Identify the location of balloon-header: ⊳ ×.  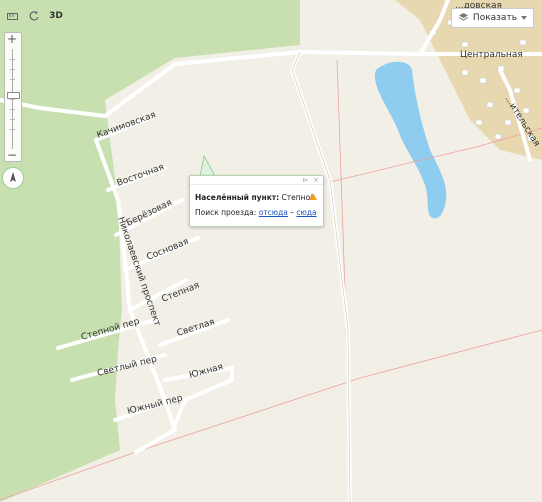
(256, 180).